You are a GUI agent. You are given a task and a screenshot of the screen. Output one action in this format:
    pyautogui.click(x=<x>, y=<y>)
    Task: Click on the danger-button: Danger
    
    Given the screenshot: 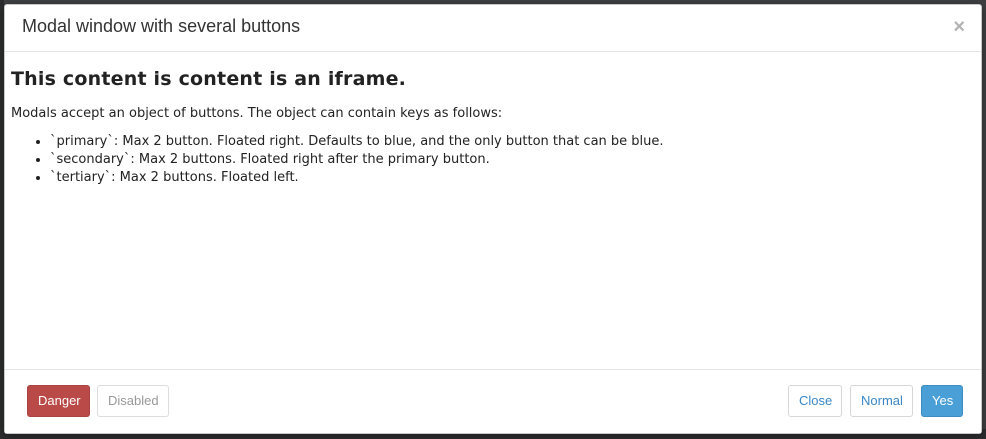 What is the action you would take?
    pyautogui.click(x=58, y=401)
    